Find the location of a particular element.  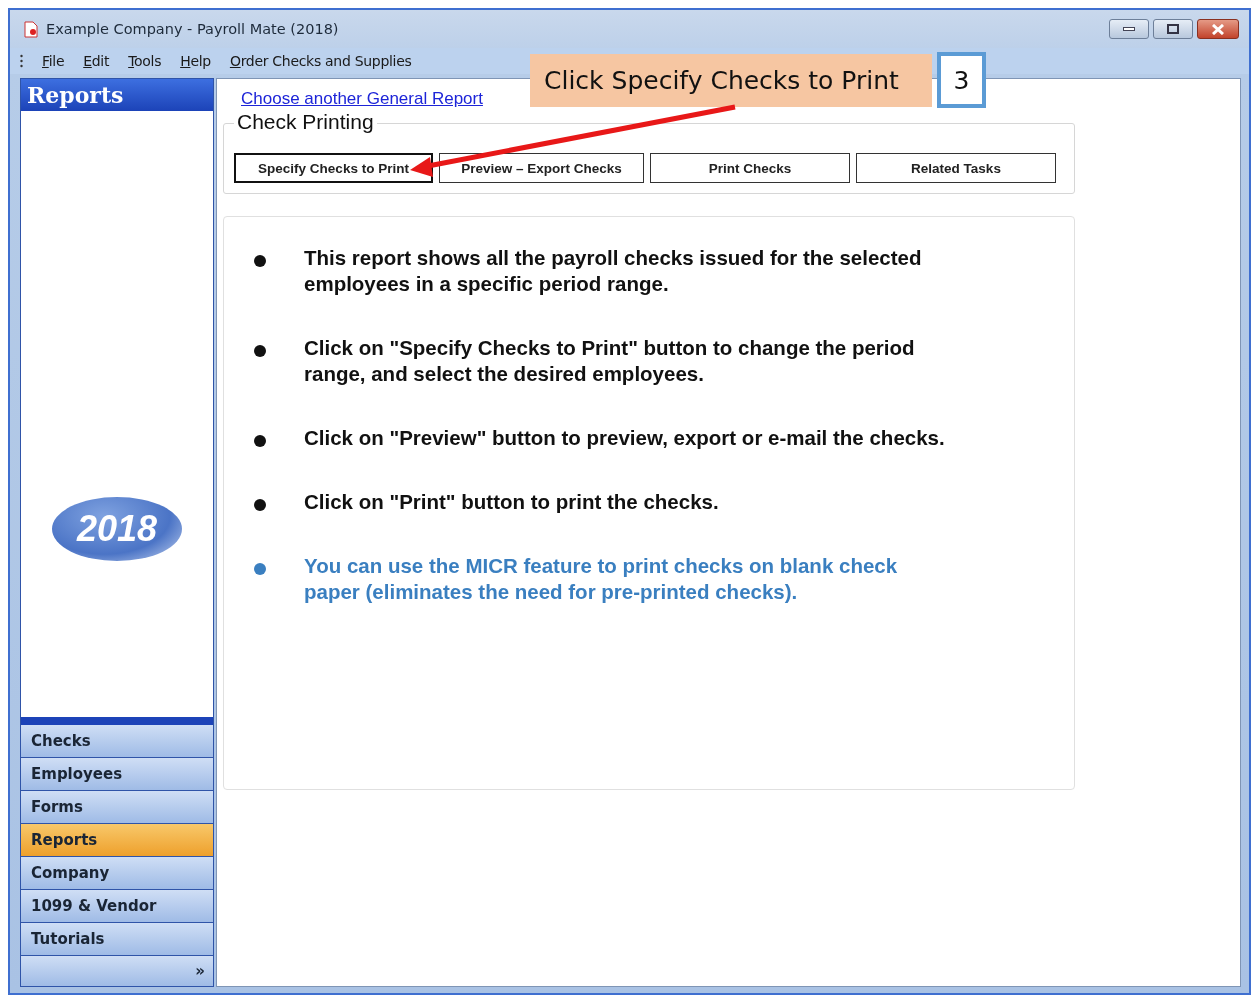

grip-icon is located at coordinates (21, 61).